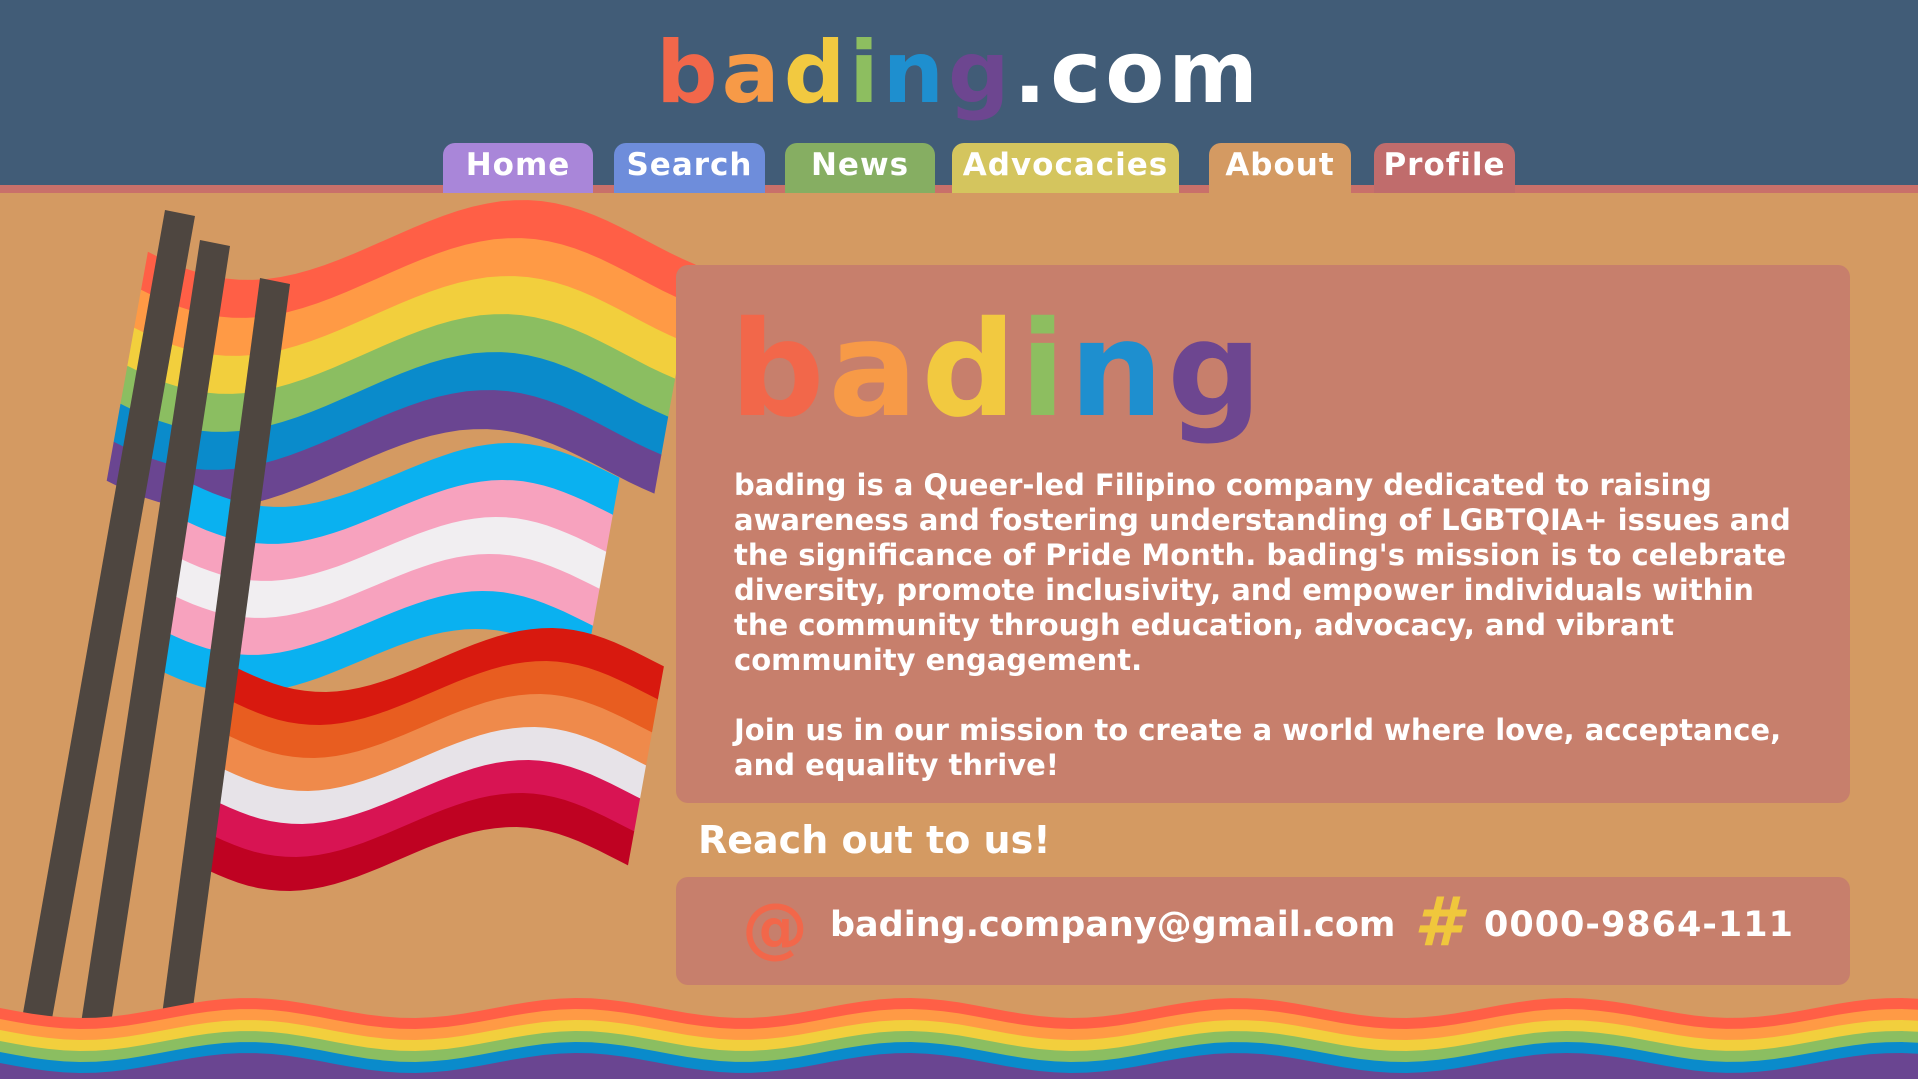  Describe the element at coordinates (816, 73) in the screenshot. I see `logo-letter: d` at that location.